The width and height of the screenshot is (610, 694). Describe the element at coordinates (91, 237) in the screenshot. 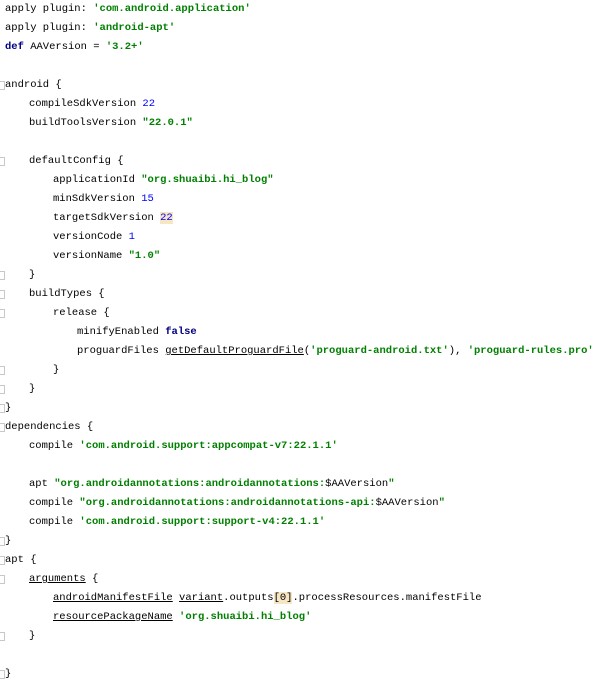

I see `code-token: versionCode` at that location.